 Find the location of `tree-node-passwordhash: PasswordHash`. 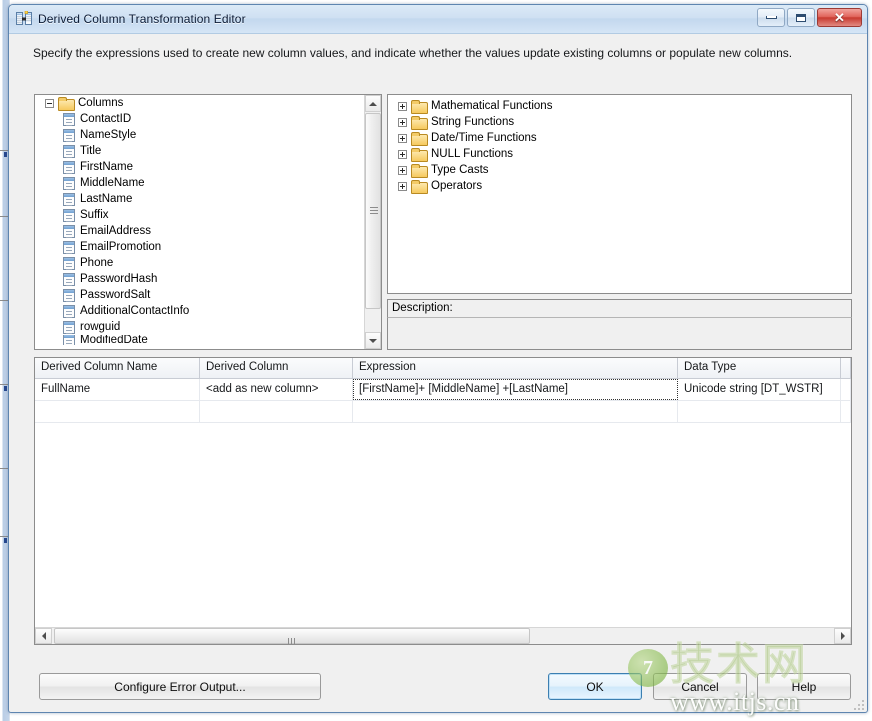

tree-node-passwordhash: PasswordHash is located at coordinates (199, 279).